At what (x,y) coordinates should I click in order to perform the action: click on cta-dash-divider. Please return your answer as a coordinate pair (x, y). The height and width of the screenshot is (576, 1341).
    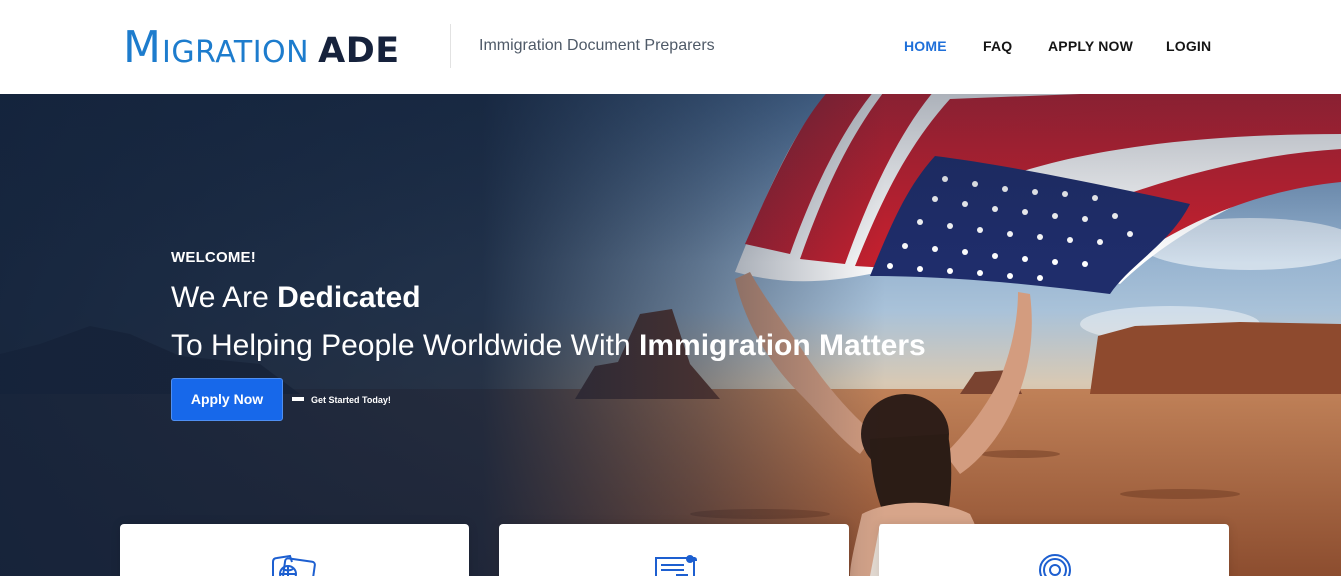
    Looking at the image, I should click on (298, 399).